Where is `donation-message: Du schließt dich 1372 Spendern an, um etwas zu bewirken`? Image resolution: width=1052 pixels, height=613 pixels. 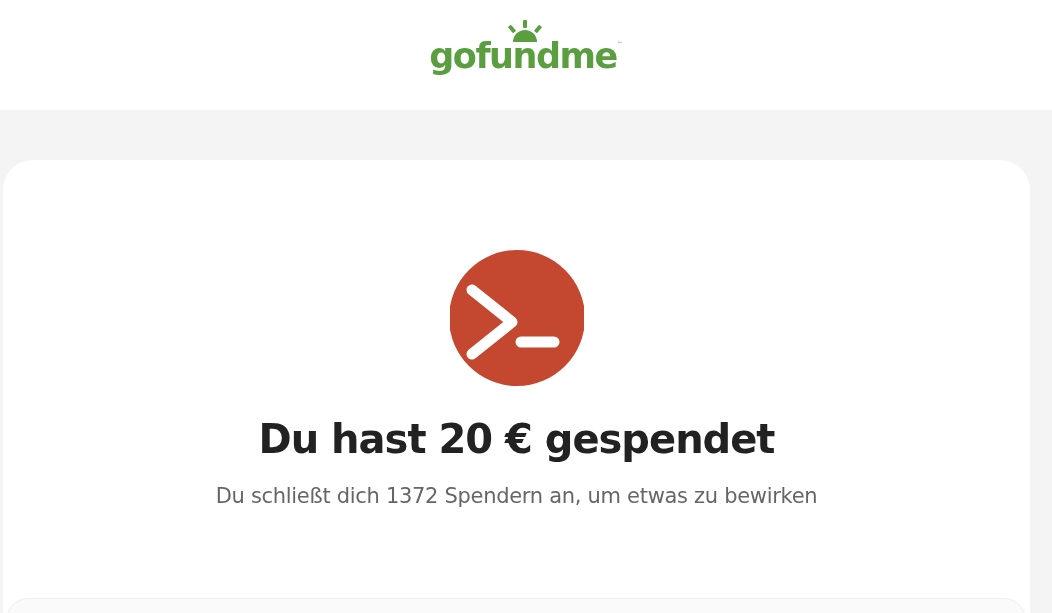 donation-message: Du schließt dich 1372 Spendern an, um etwas zu bewirken is located at coordinates (516, 496).